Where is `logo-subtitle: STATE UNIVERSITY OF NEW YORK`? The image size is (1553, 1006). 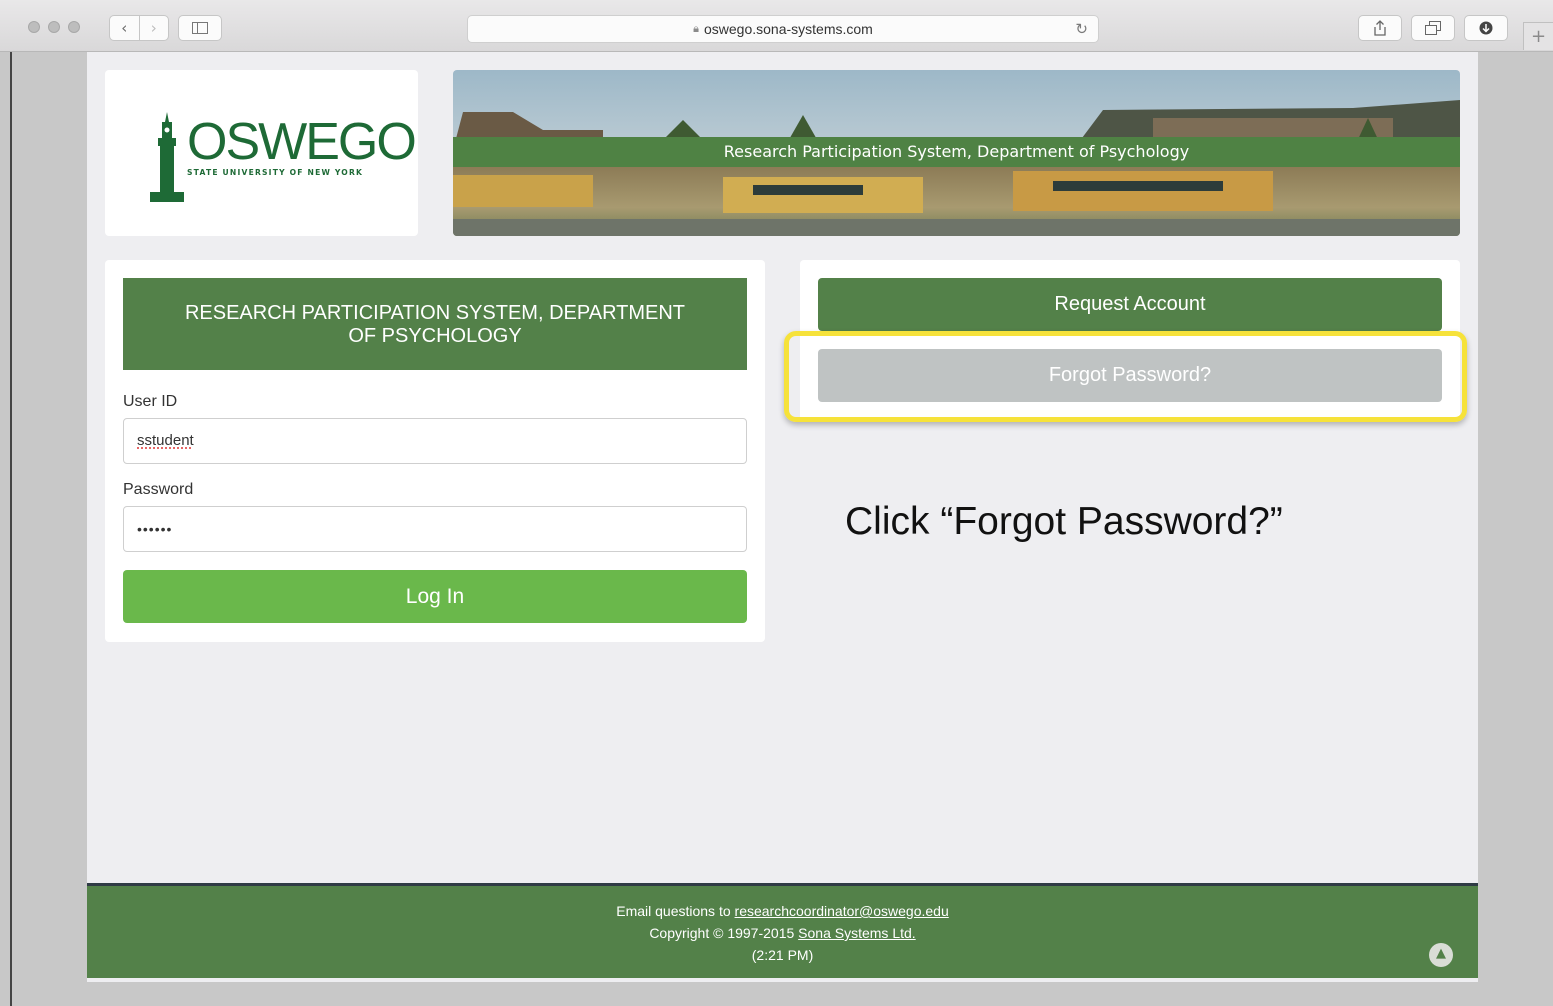
logo-subtitle: STATE UNIVERSITY OF NEW YORK is located at coordinates (275, 172).